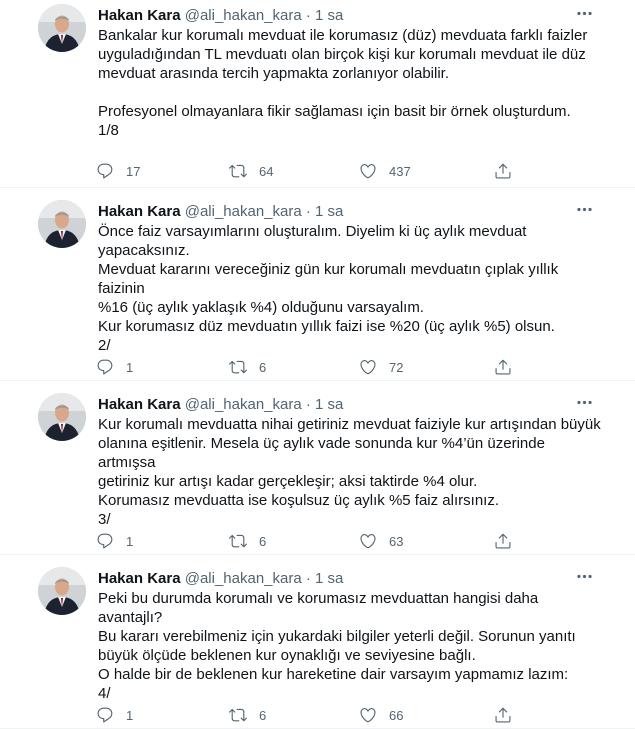  Describe the element at coordinates (251, 171) in the screenshot. I see `retweet-button: 64` at that location.